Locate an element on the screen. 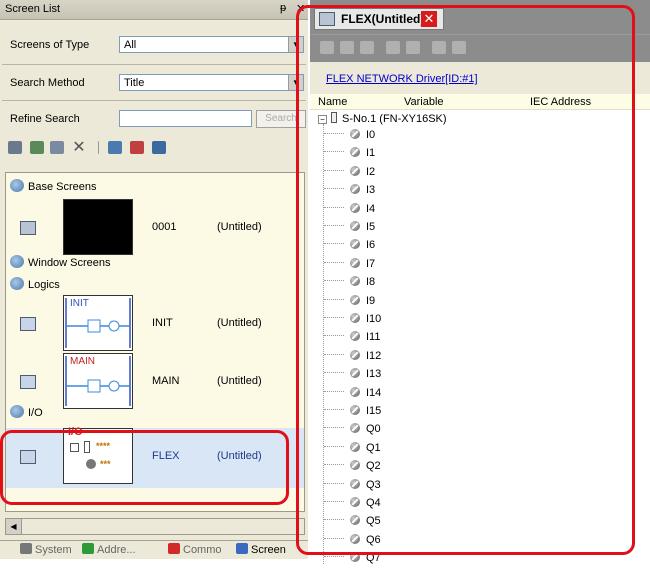 This screenshot has height=568, width=650. collapse-icon: − is located at coordinates (322, 119).